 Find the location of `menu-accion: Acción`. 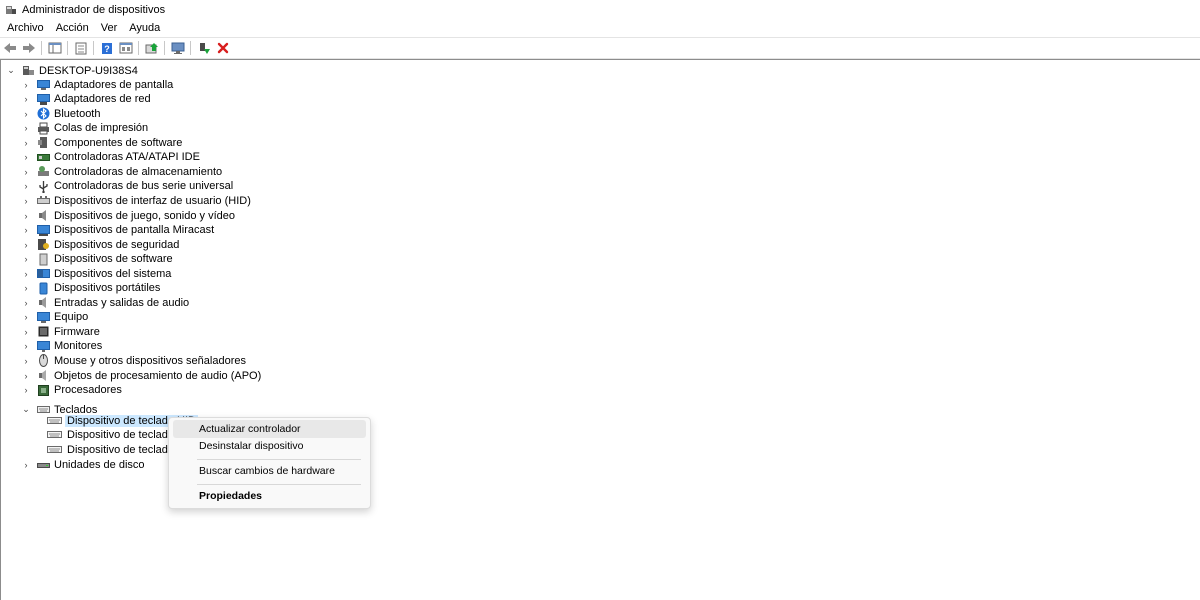

menu-accion: Acción is located at coordinates (71, 28).